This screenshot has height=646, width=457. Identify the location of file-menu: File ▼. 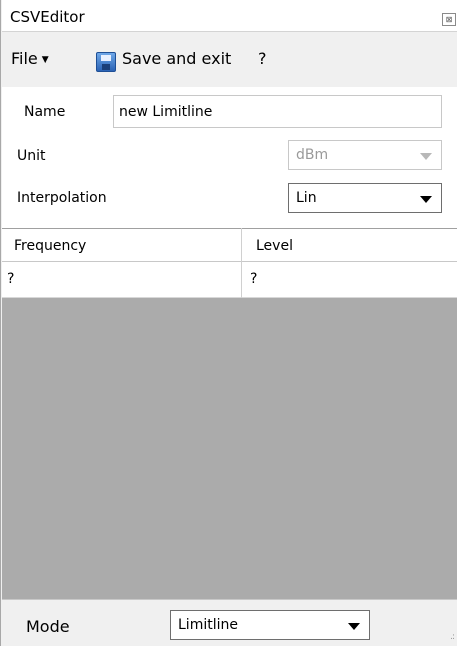
(30, 58).